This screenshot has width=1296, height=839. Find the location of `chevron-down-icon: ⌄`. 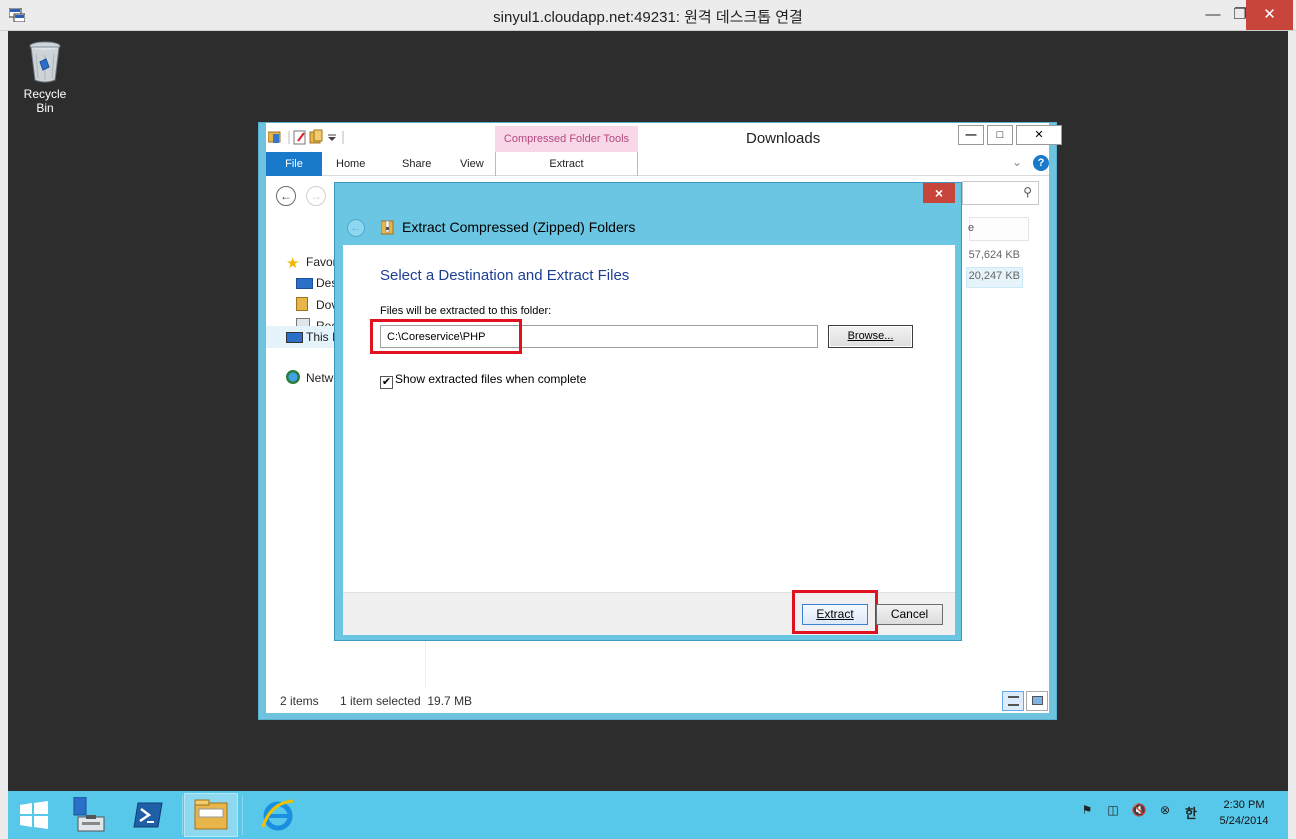

chevron-down-icon: ⌄ is located at coordinates (1017, 162).